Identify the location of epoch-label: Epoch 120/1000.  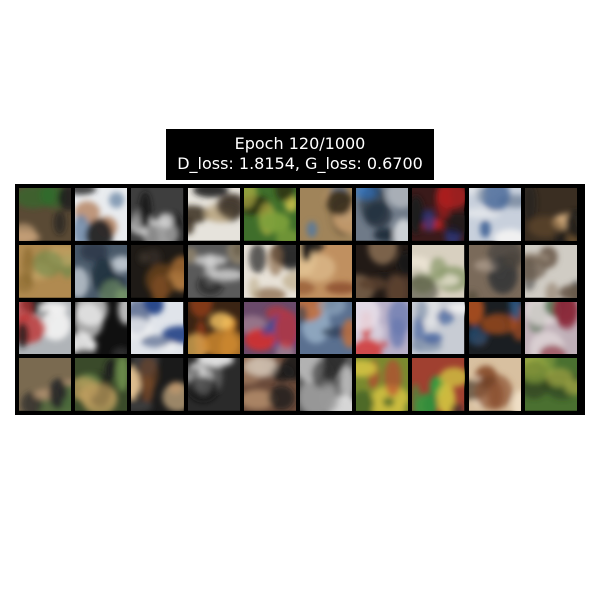
(300, 143).